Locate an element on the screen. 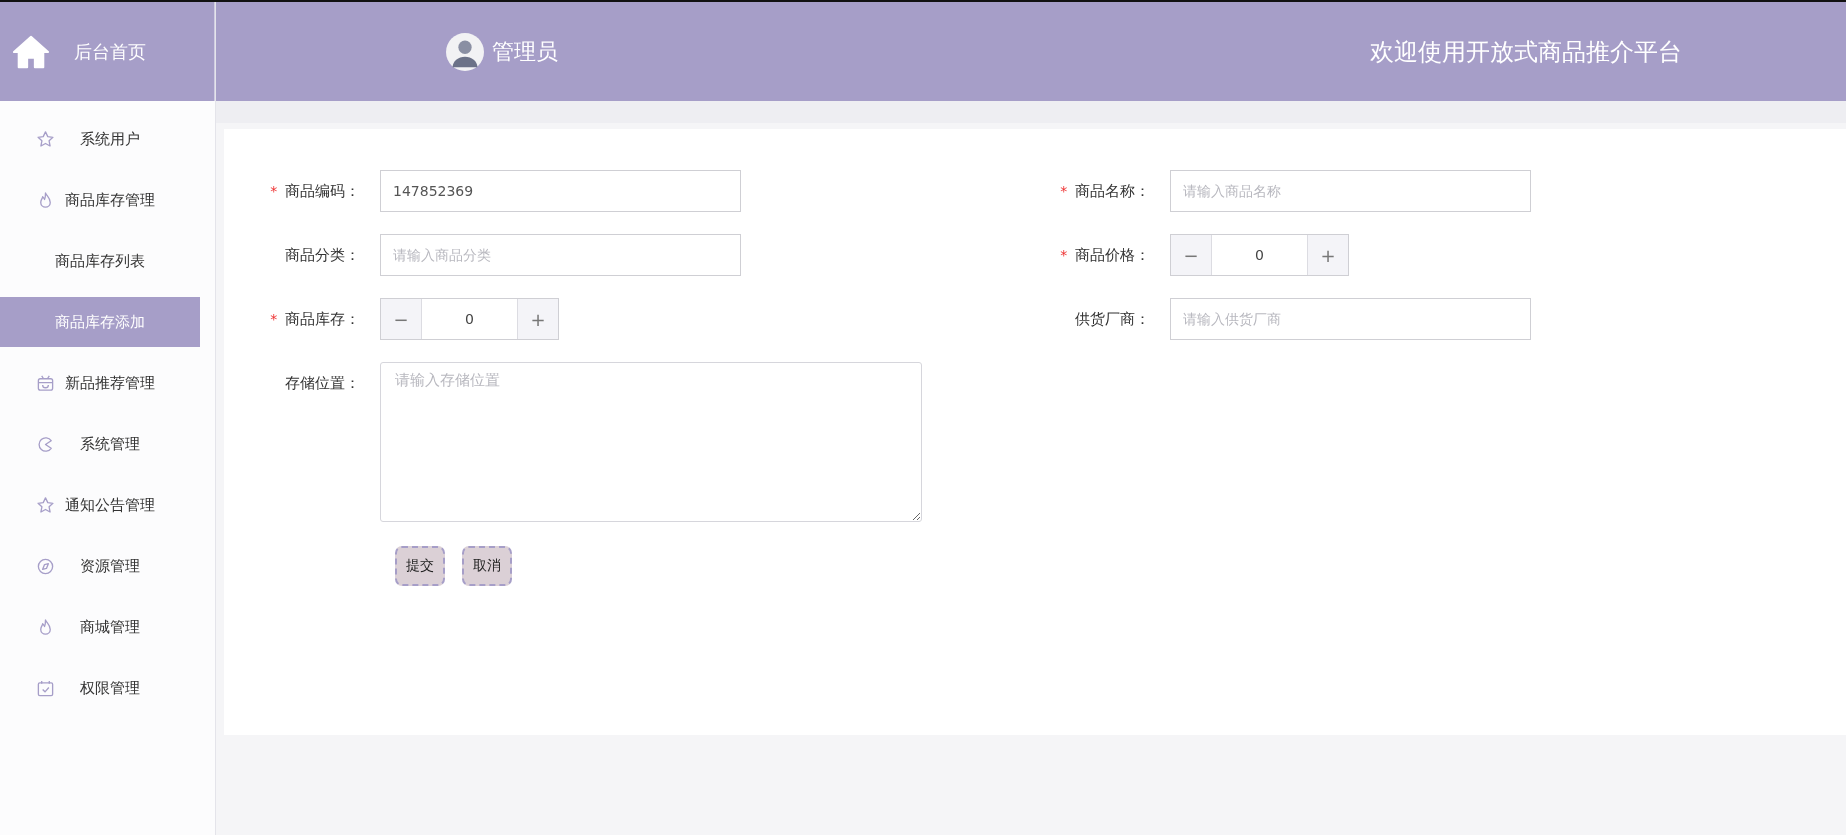 The height and width of the screenshot is (835, 1846). text-field: 请输入供货厂商 is located at coordinates (1350, 319).